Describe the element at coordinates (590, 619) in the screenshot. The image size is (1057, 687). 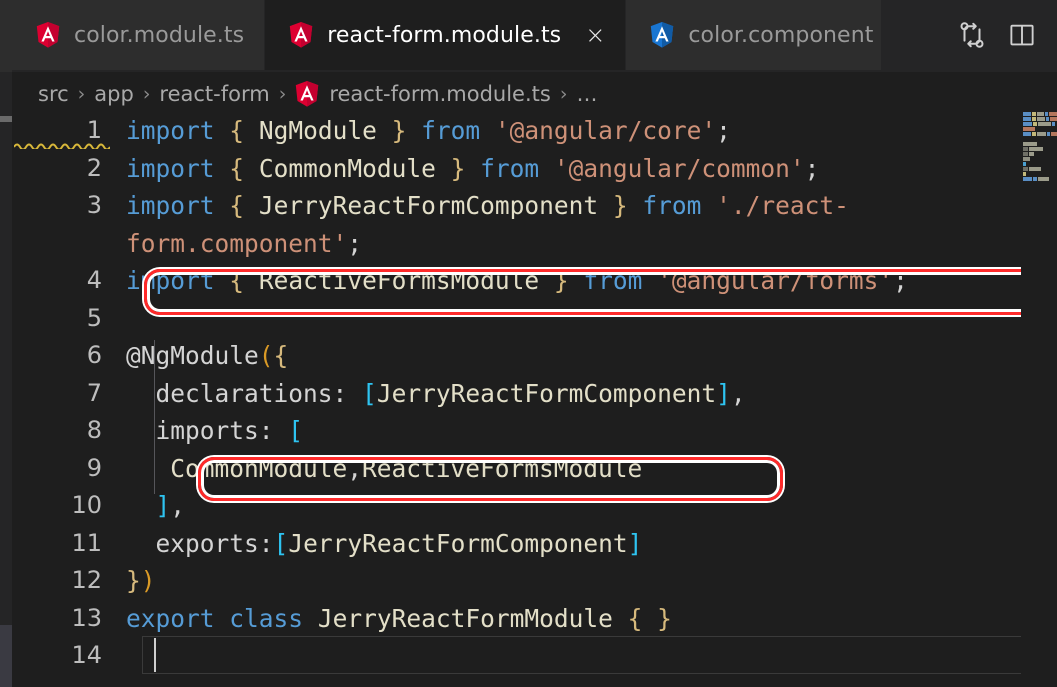
I see `code-text: export class JerryReactFormModule { }` at that location.